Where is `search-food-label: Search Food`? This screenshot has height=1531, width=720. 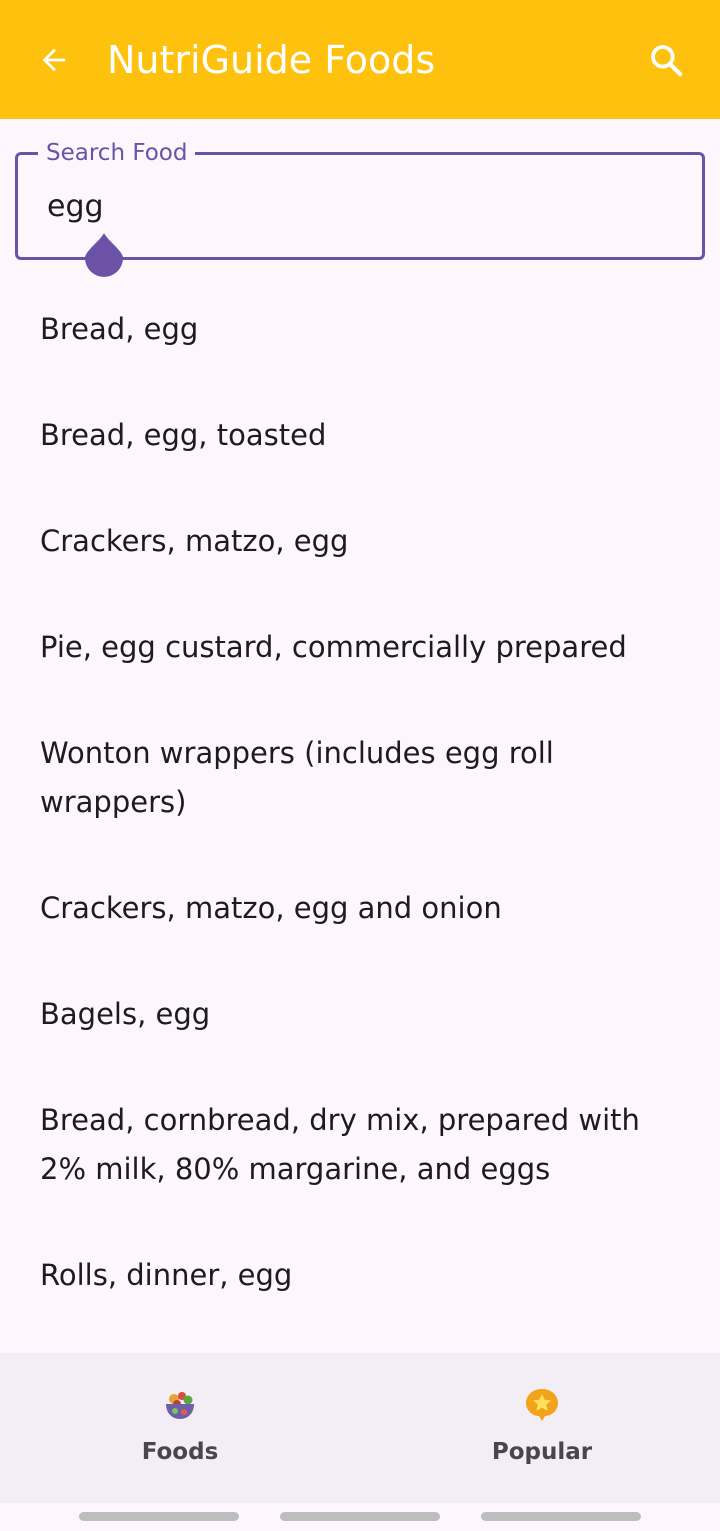 search-food-label: Search Food is located at coordinates (117, 153).